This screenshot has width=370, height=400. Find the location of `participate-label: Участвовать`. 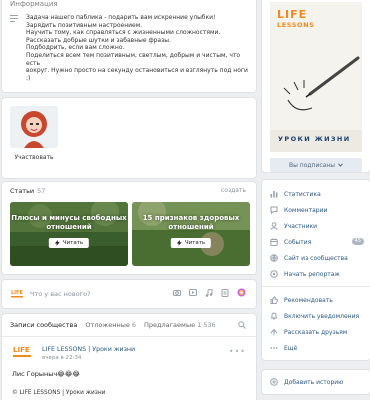

participate-label: Участвовать is located at coordinates (34, 157).